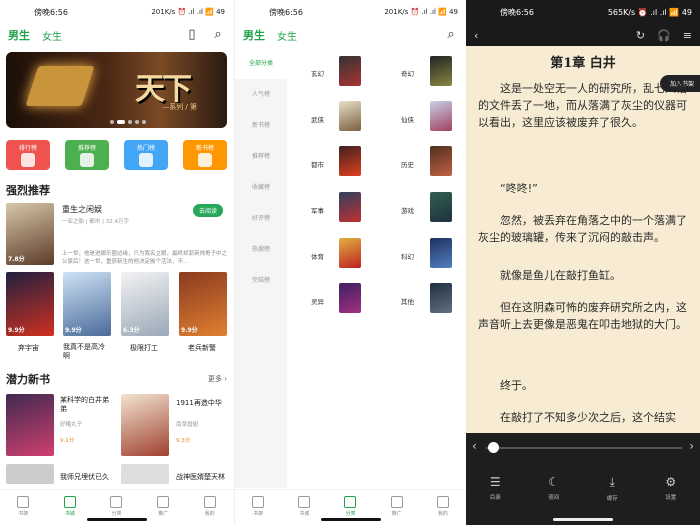 The width and height of the screenshot is (700, 525). Describe the element at coordinates (116, 155) in the screenshot. I see `ranking-chips: 排行榜 推荐榜 热门榜 新书榜` at that location.